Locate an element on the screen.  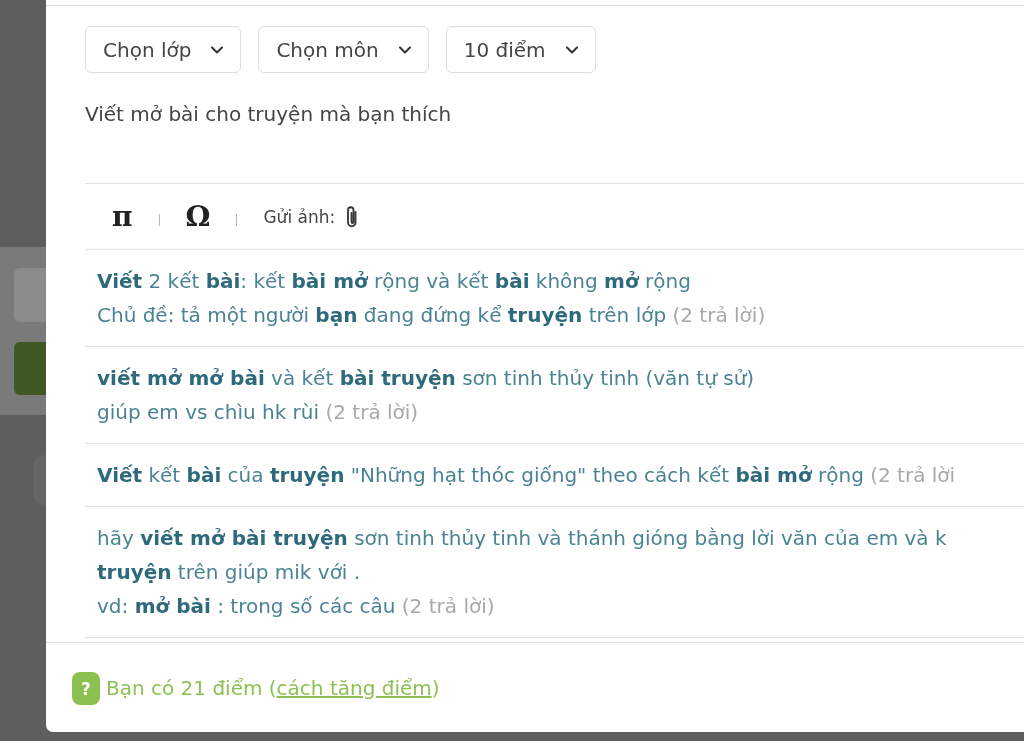
subject-dropdown: Chọn môn is located at coordinates (343, 49).